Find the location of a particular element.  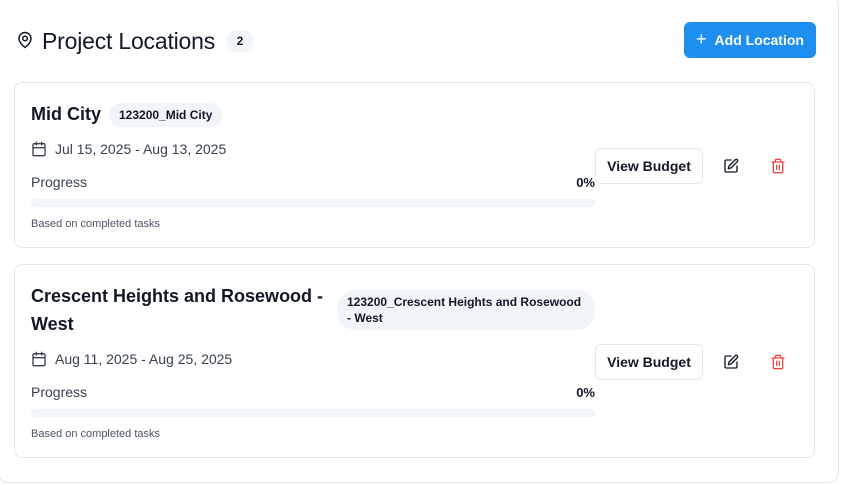

panel-header: Project Locations 2 + Add Location is located at coordinates (415, 41).